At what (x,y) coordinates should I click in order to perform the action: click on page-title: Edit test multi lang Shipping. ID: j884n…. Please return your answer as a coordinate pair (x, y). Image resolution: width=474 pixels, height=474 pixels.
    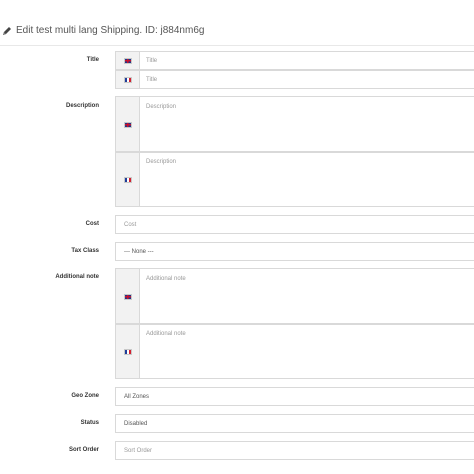
    Looking at the image, I should click on (110, 30).